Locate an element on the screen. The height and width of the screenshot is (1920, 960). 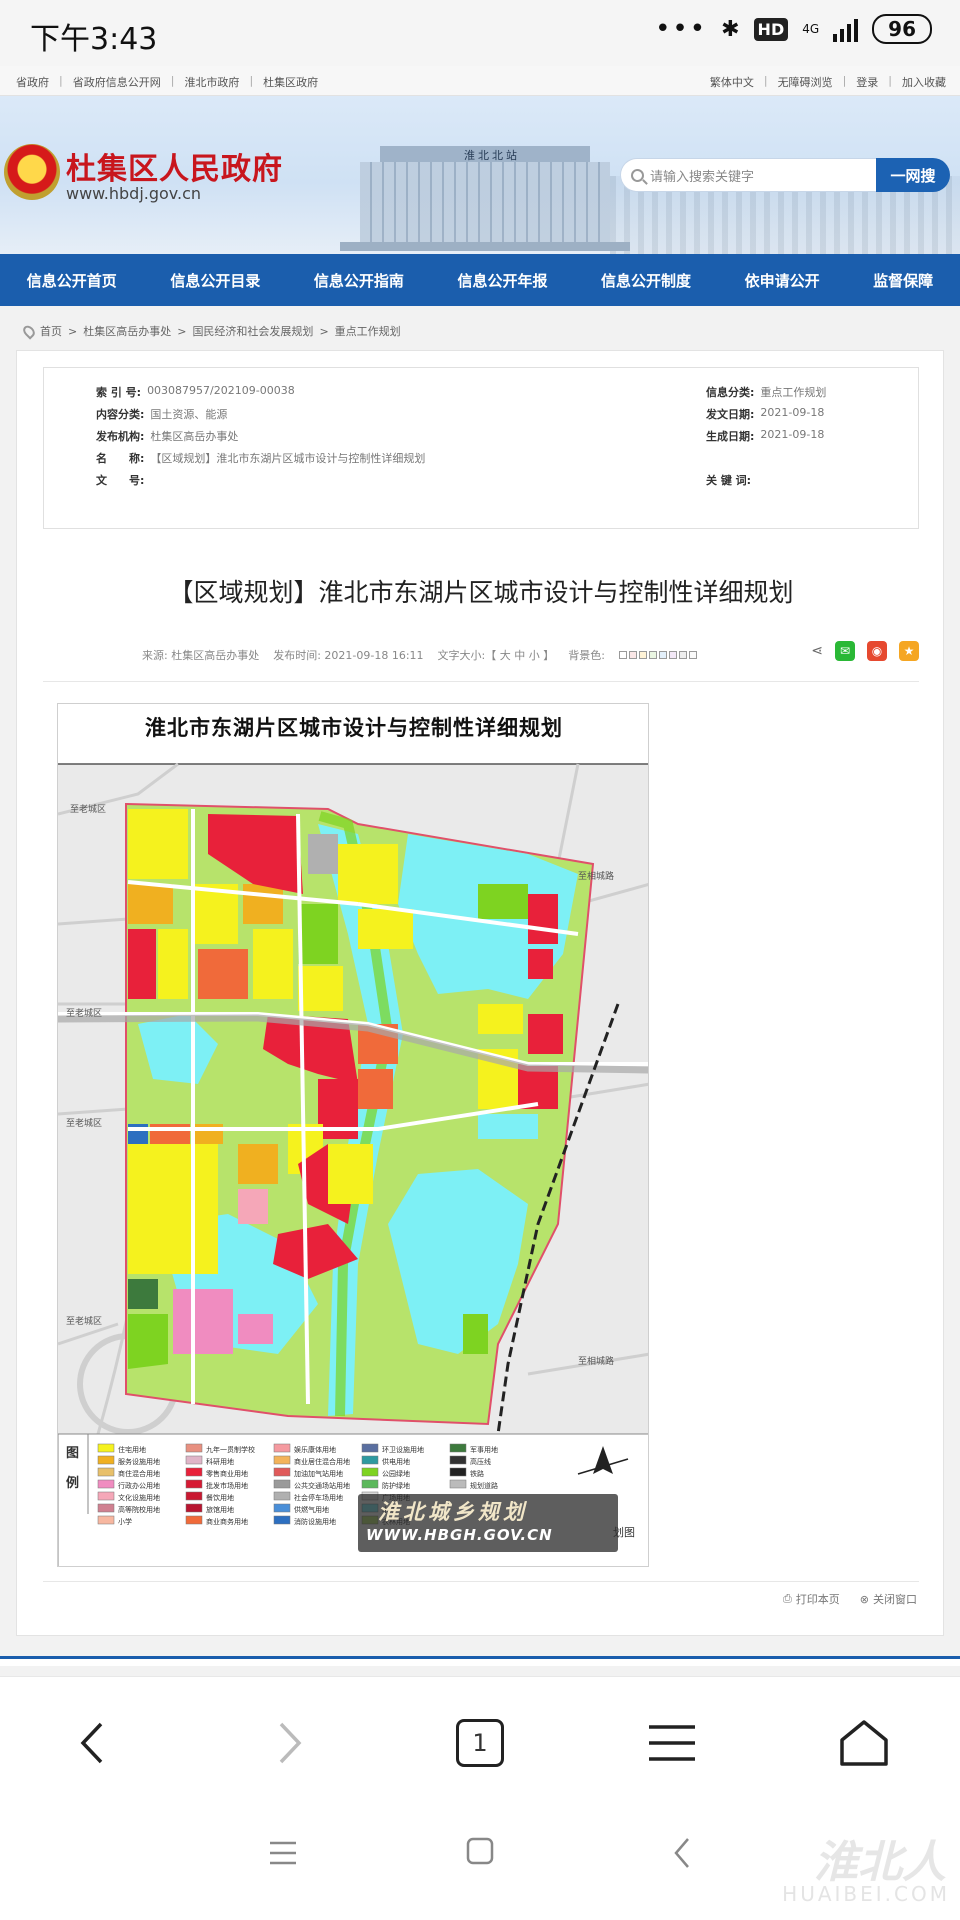
legend-label: 批发市场用地 is located at coordinates (227, 1485).